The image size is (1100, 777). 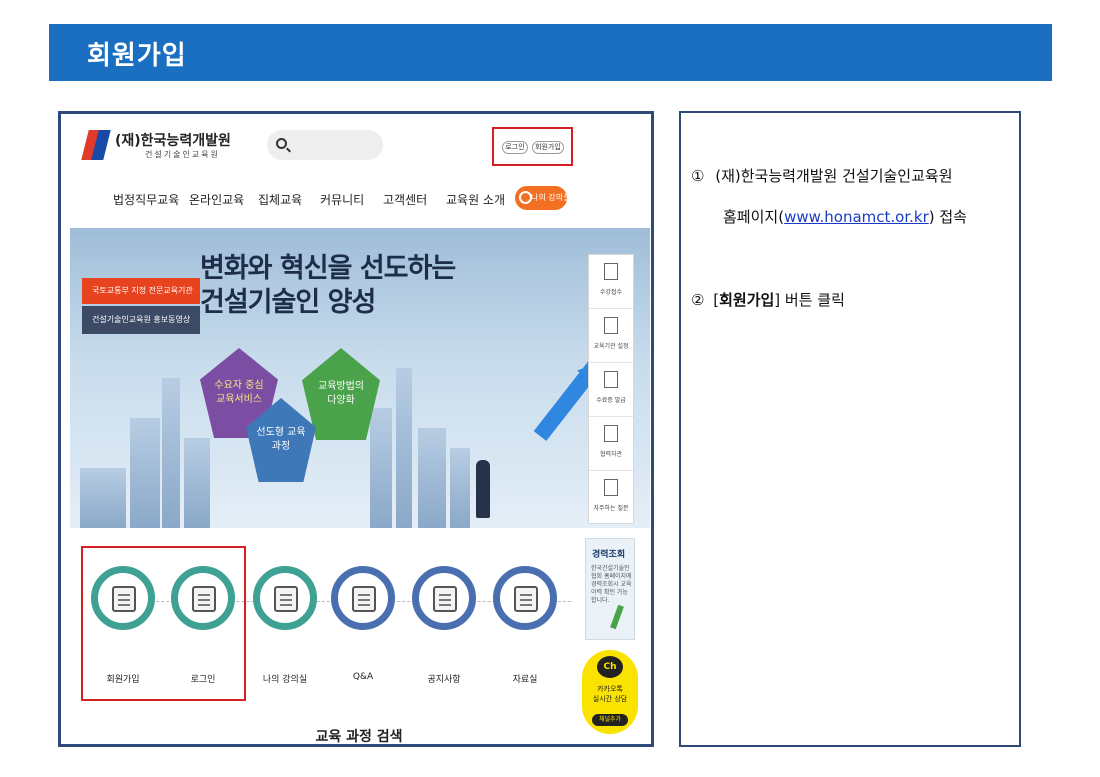 I want to click on step2-suffix: ] 버튼 클릭, so click(x=809, y=300).